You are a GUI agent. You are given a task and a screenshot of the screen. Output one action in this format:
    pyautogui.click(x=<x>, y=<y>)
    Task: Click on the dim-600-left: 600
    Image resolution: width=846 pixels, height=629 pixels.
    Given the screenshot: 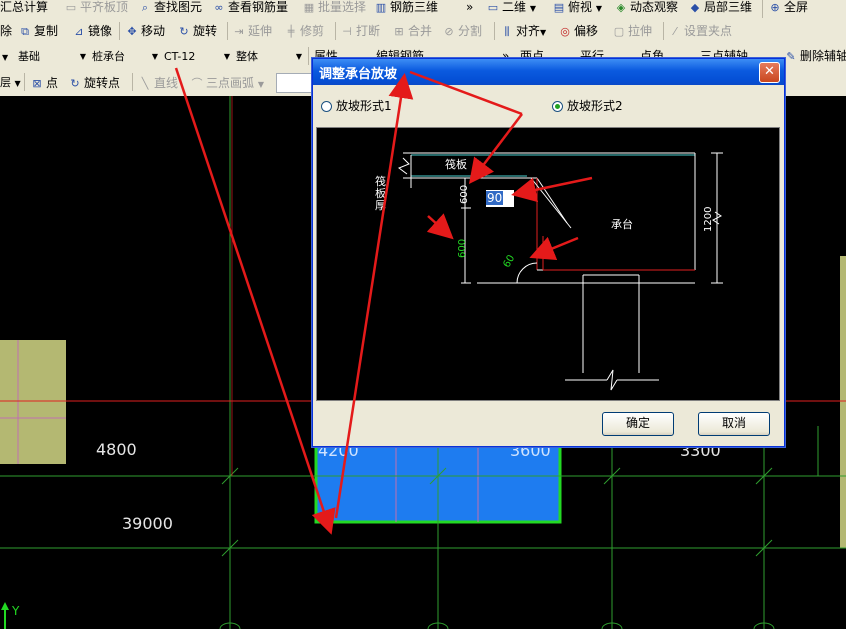 What is the action you would take?
    pyautogui.click(x=462, y=248)
    